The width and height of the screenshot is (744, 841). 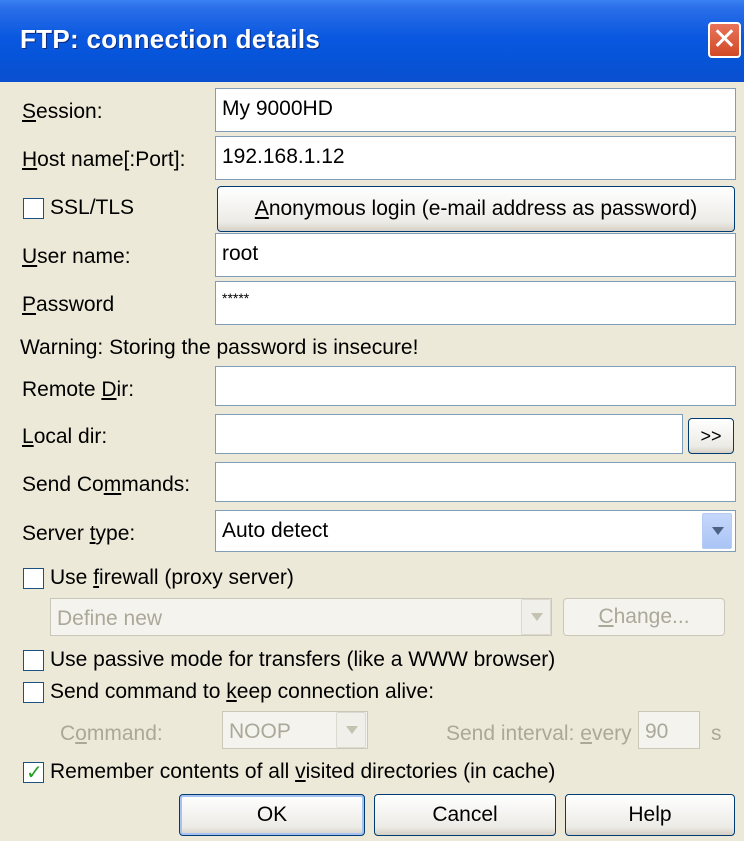 What do you see at coordinates (717, 531) in the screenshot?
I see `server-type-dropdown-icon` at bounding box center [717, 531].